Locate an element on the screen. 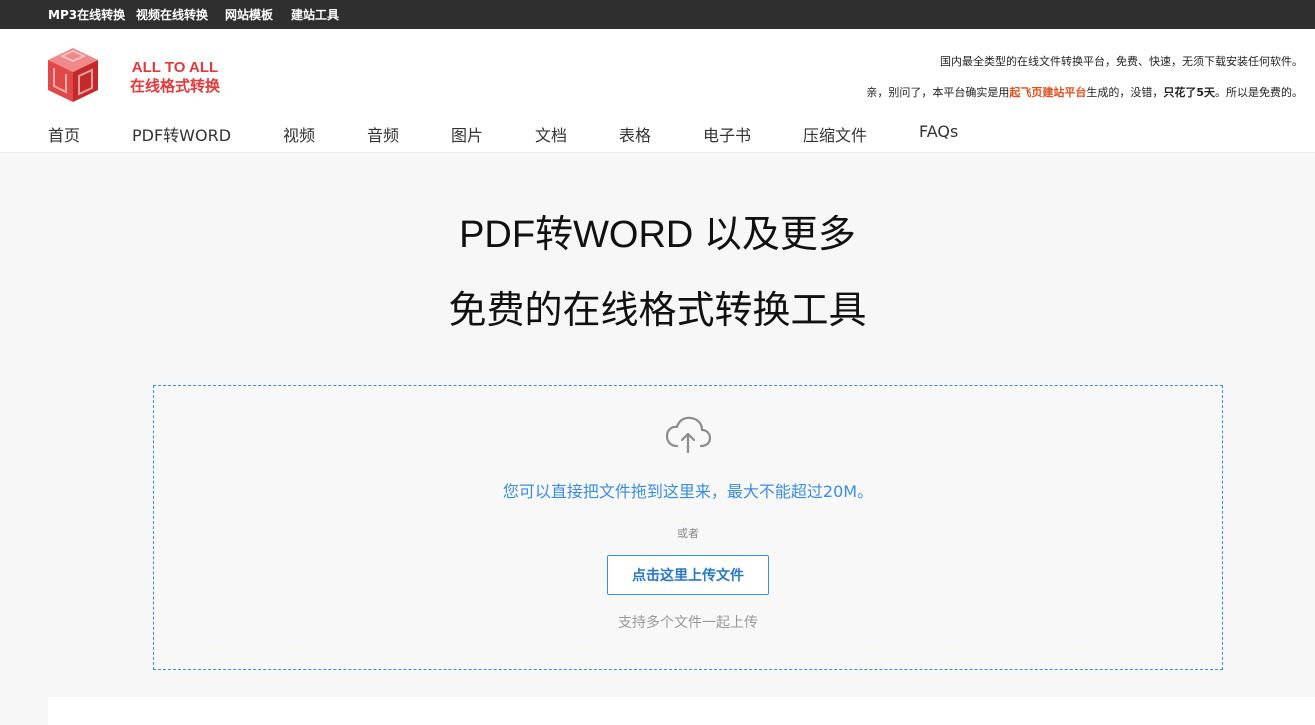 The height and width of the screenshot is (725, 1315). top-bar: MP3在线转换 视频在线转换 网站模板 建站工具 is located at coordinates (657, 14).